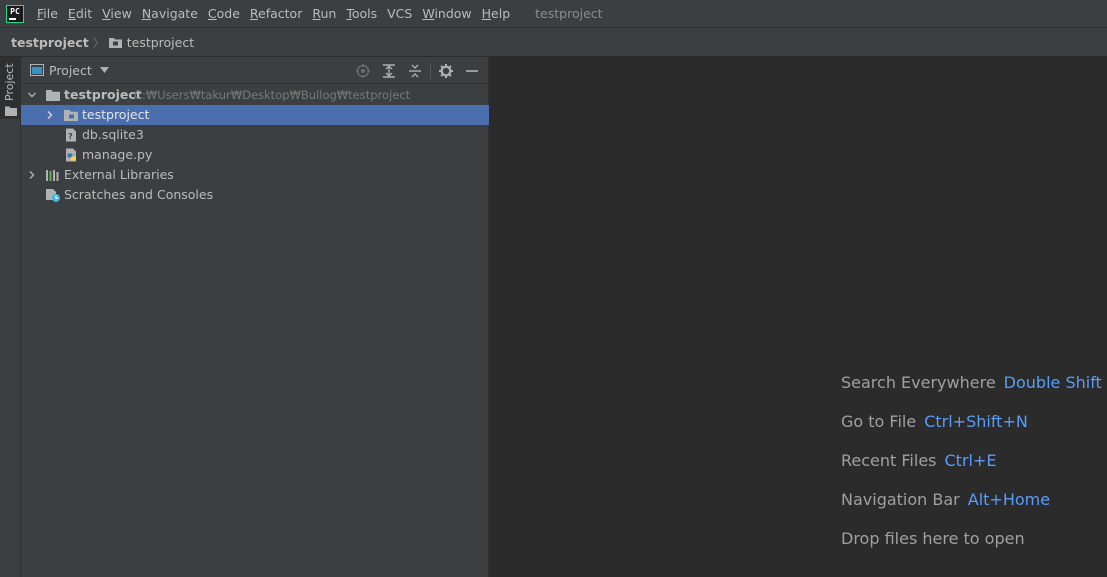 The width and height of the screenshot is (1107, 577). What do you see at coordinates (496, 13) in the screenshot?
I see `menu-help: Help` at bounding box center [496, 13].